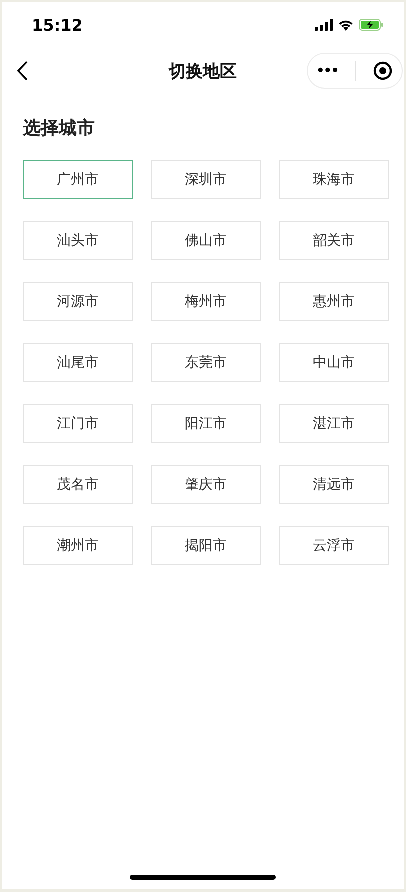  What do you see at coordinates (206, 240) in the screenshot?
I see `city-option: 佛山市` at bounding box center [206, 240].